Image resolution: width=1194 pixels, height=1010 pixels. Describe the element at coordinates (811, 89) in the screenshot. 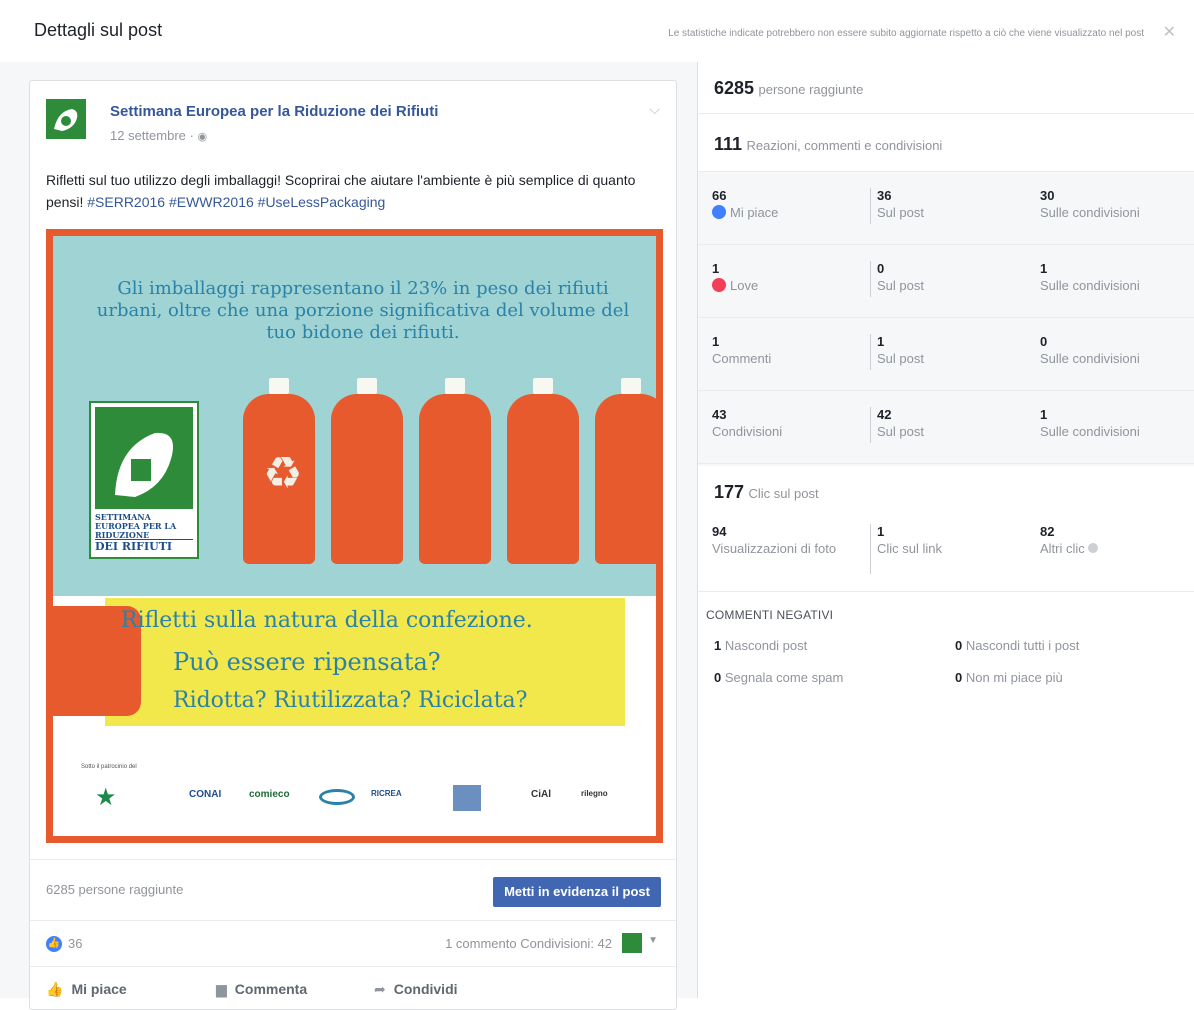

I see `reach-label: persone raggiunte` at that location.